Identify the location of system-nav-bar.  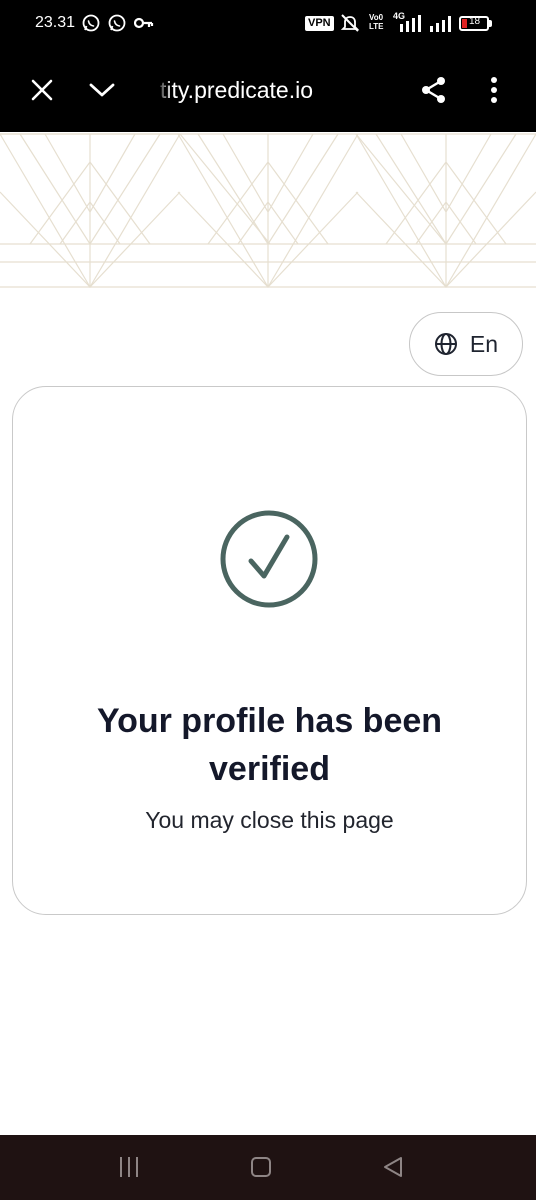
(268, 1167).